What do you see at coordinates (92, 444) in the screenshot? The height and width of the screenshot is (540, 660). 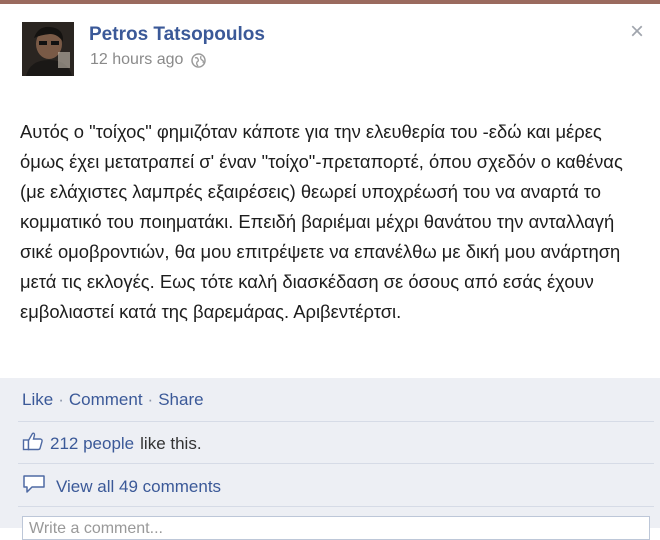 I see `likes-count: 212 people` at bounding box center [92, 444].